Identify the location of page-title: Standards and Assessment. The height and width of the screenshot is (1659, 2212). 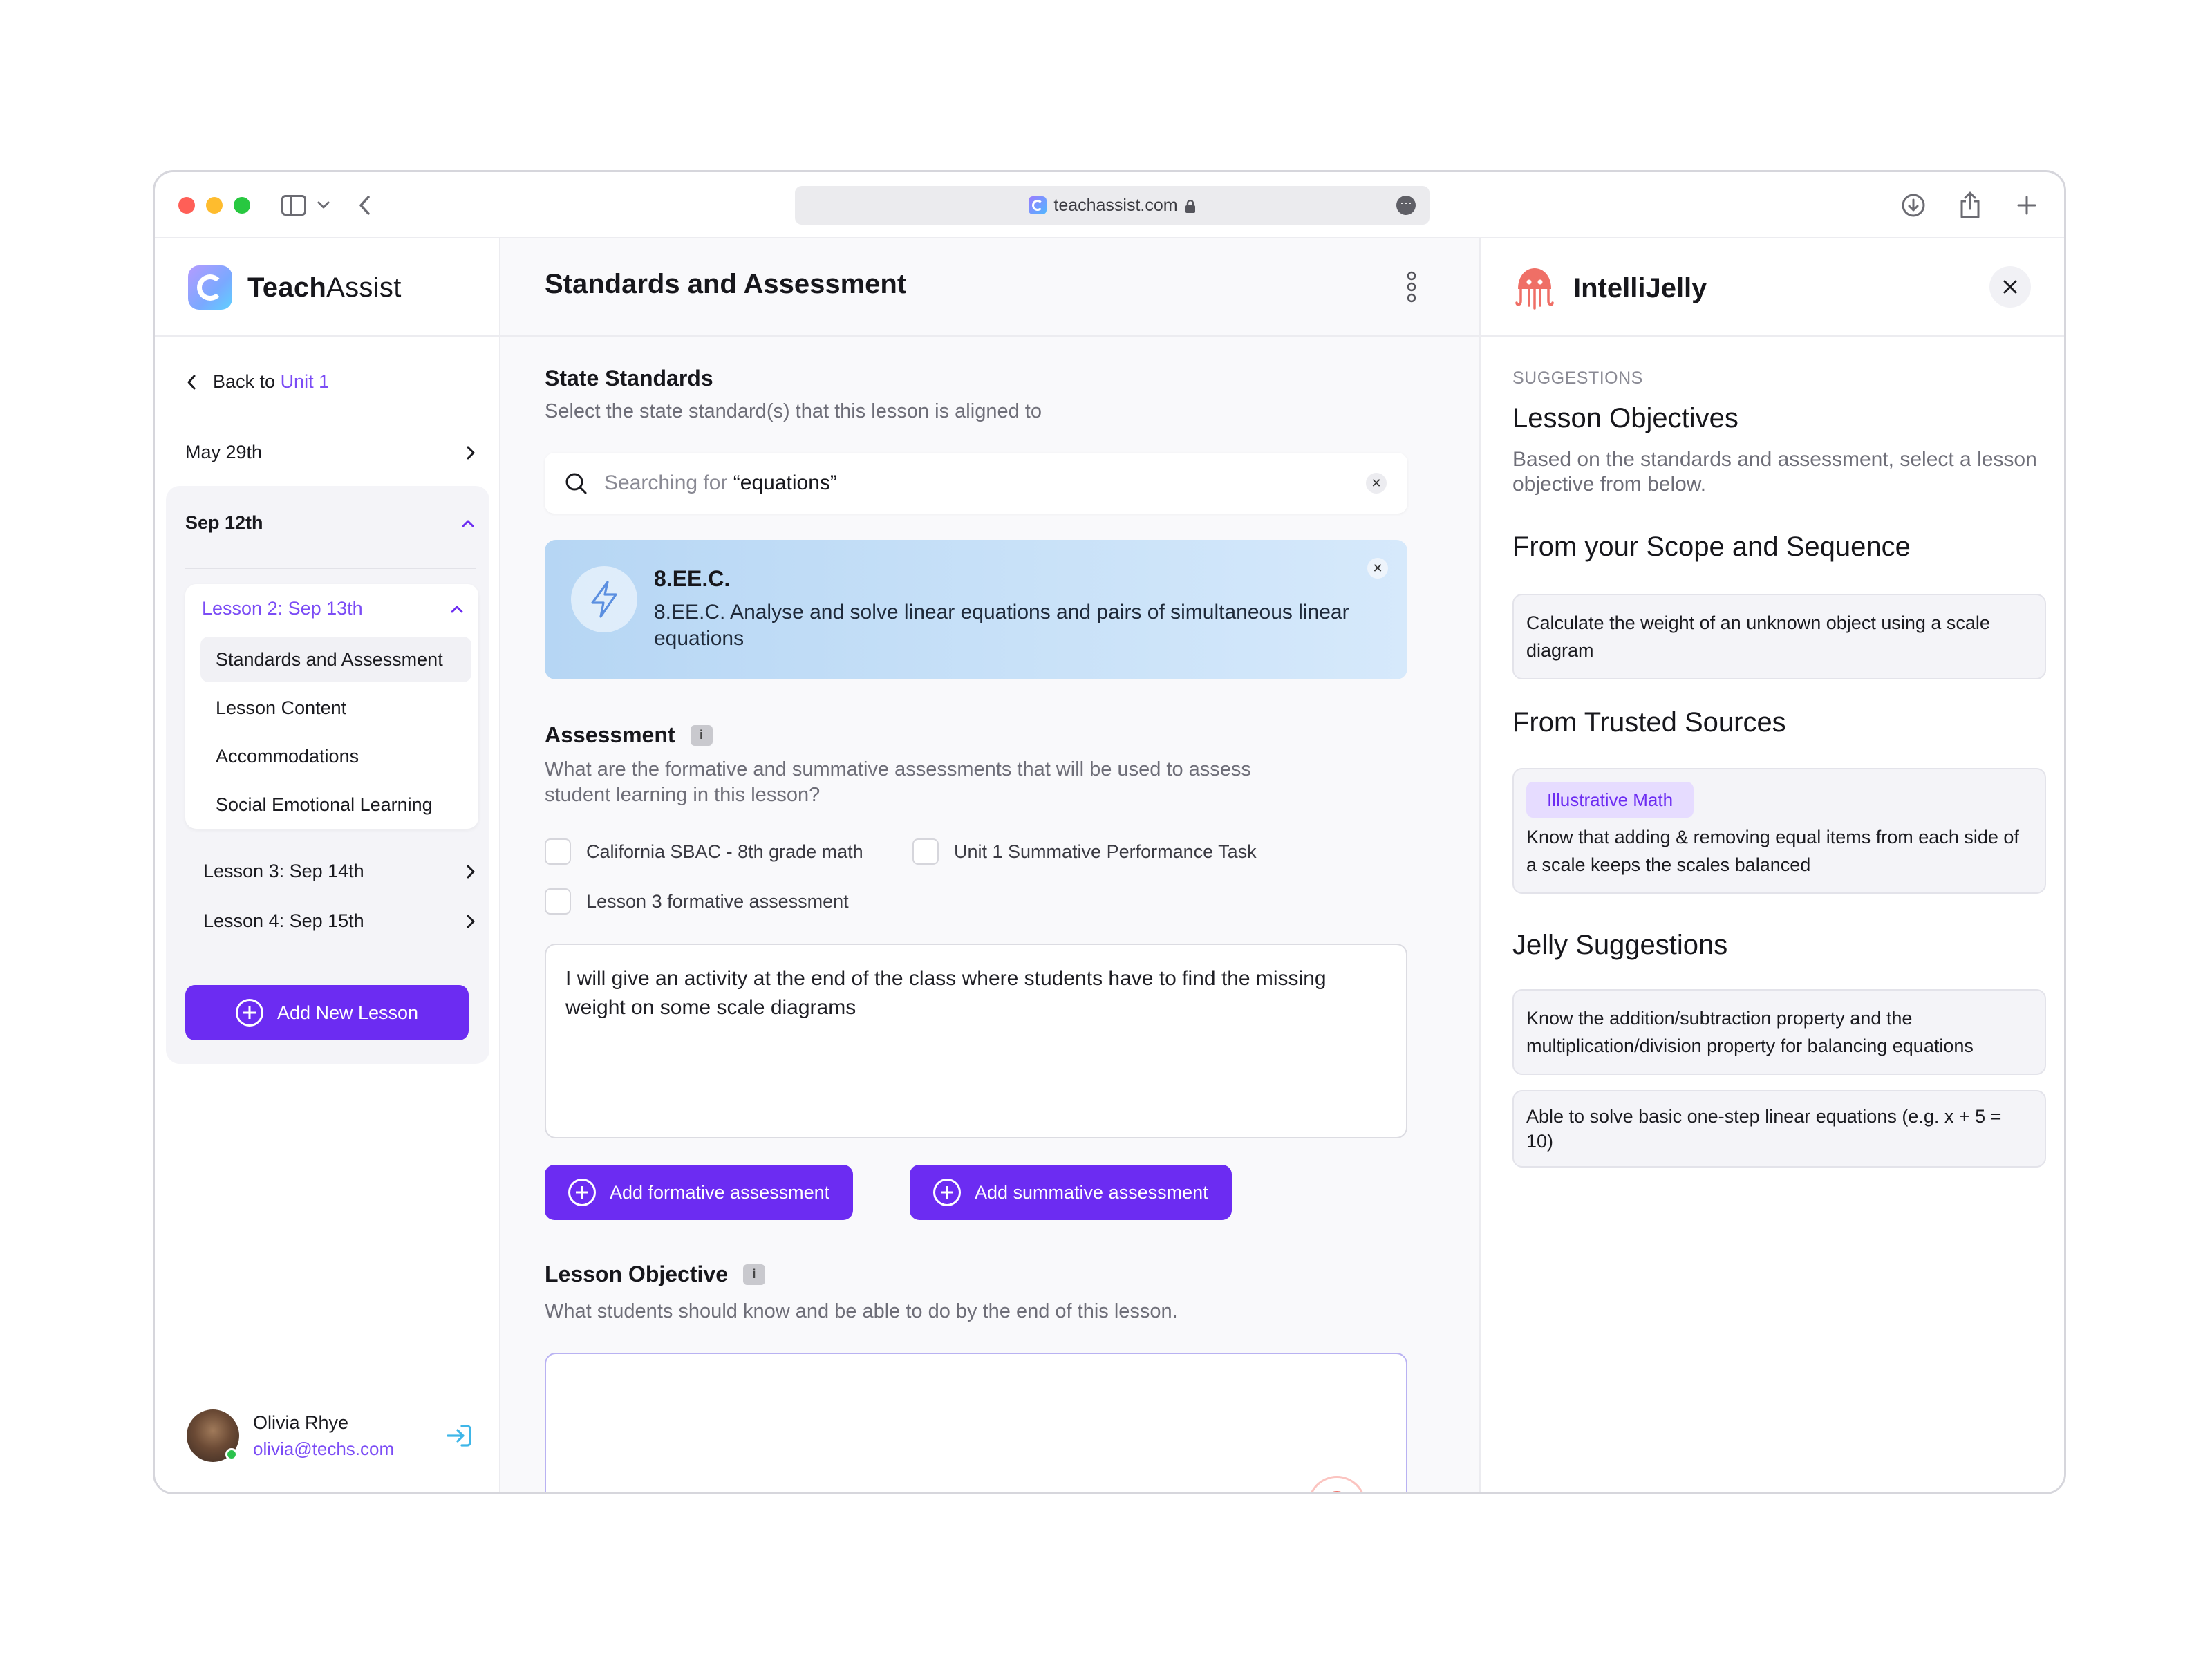
(726, 284).